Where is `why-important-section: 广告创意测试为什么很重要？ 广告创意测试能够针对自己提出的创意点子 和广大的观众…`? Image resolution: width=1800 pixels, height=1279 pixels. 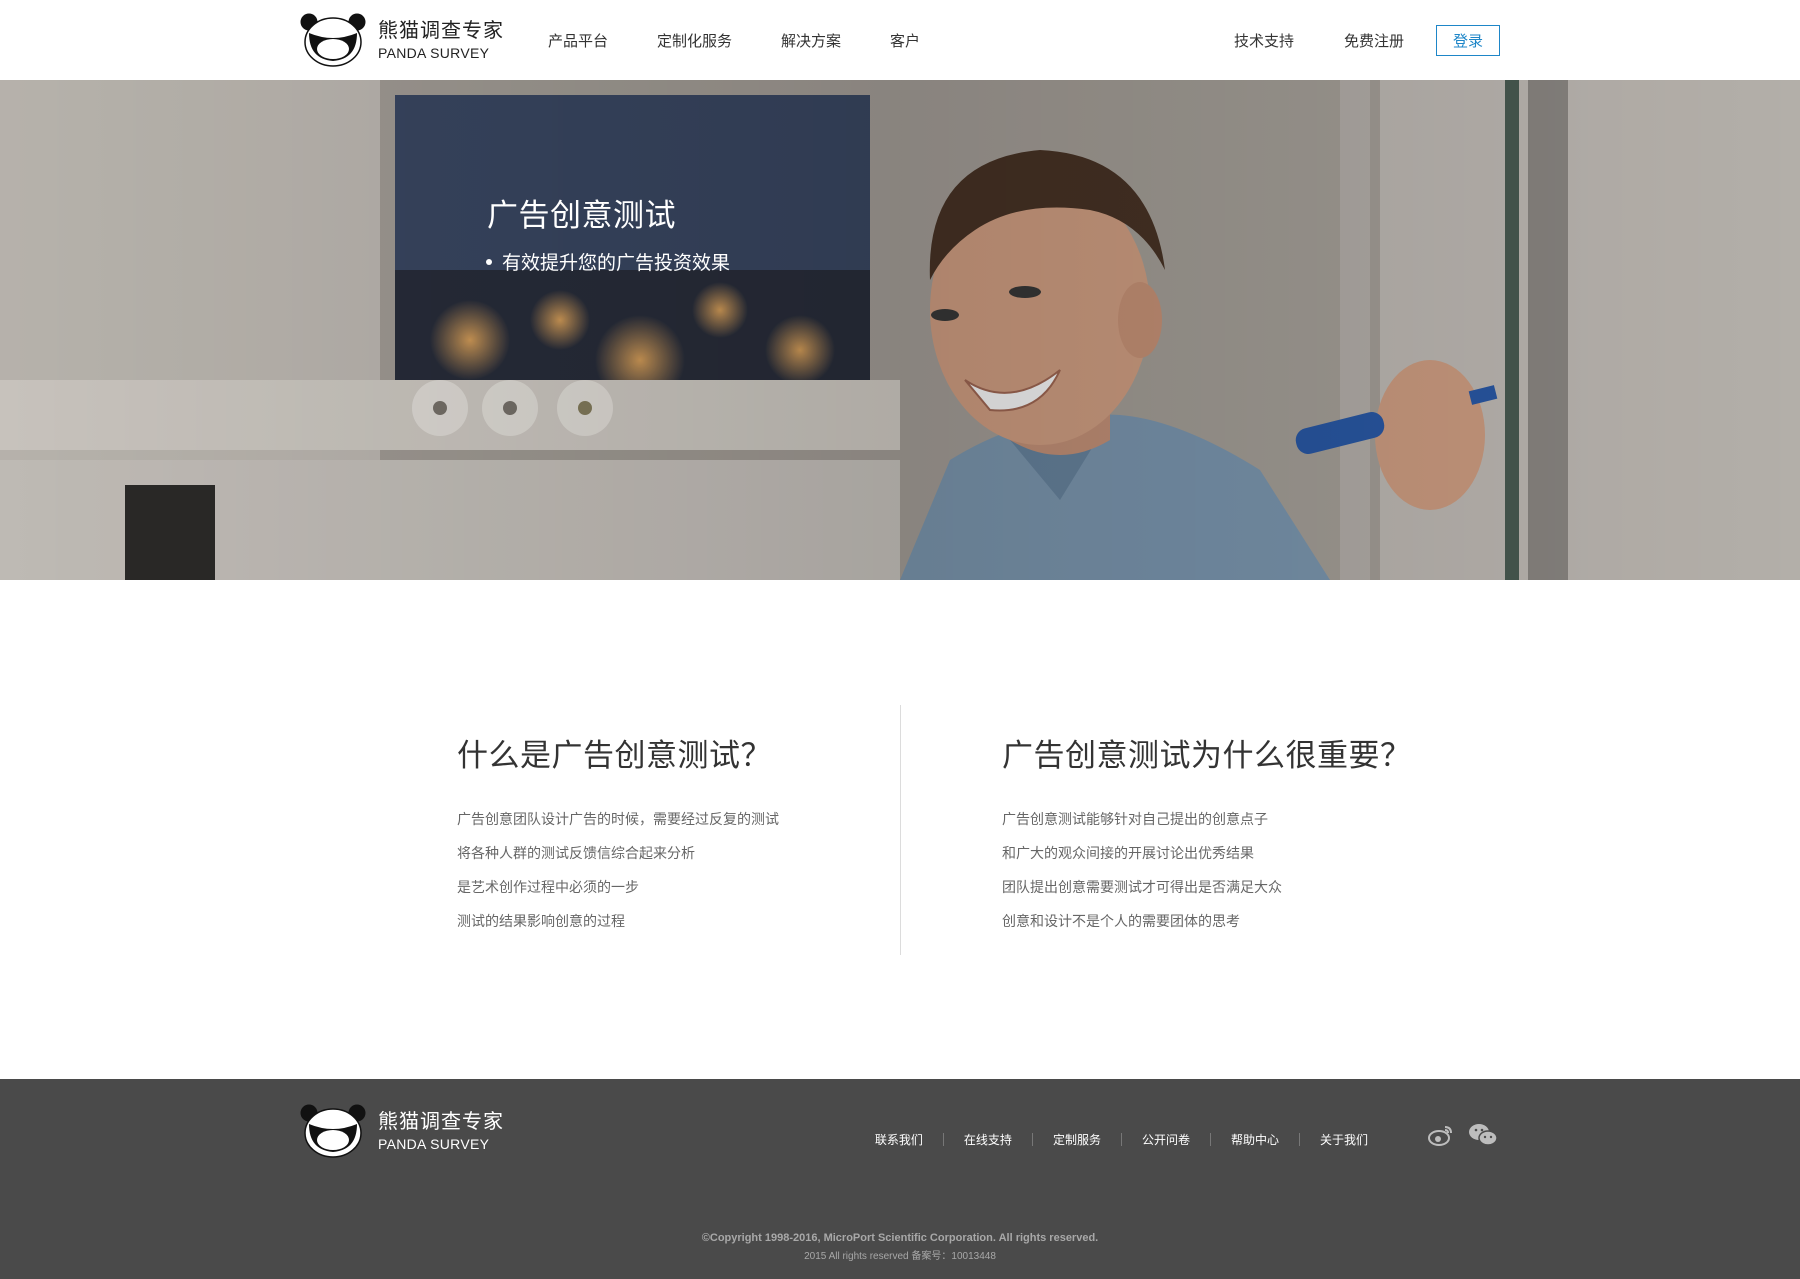
why-important-section: 广告创意测试为什么很重要？ 广告创意测试能够针对自己提出的创意点子 和广大的观众… is located at coordinates (1207, 834).